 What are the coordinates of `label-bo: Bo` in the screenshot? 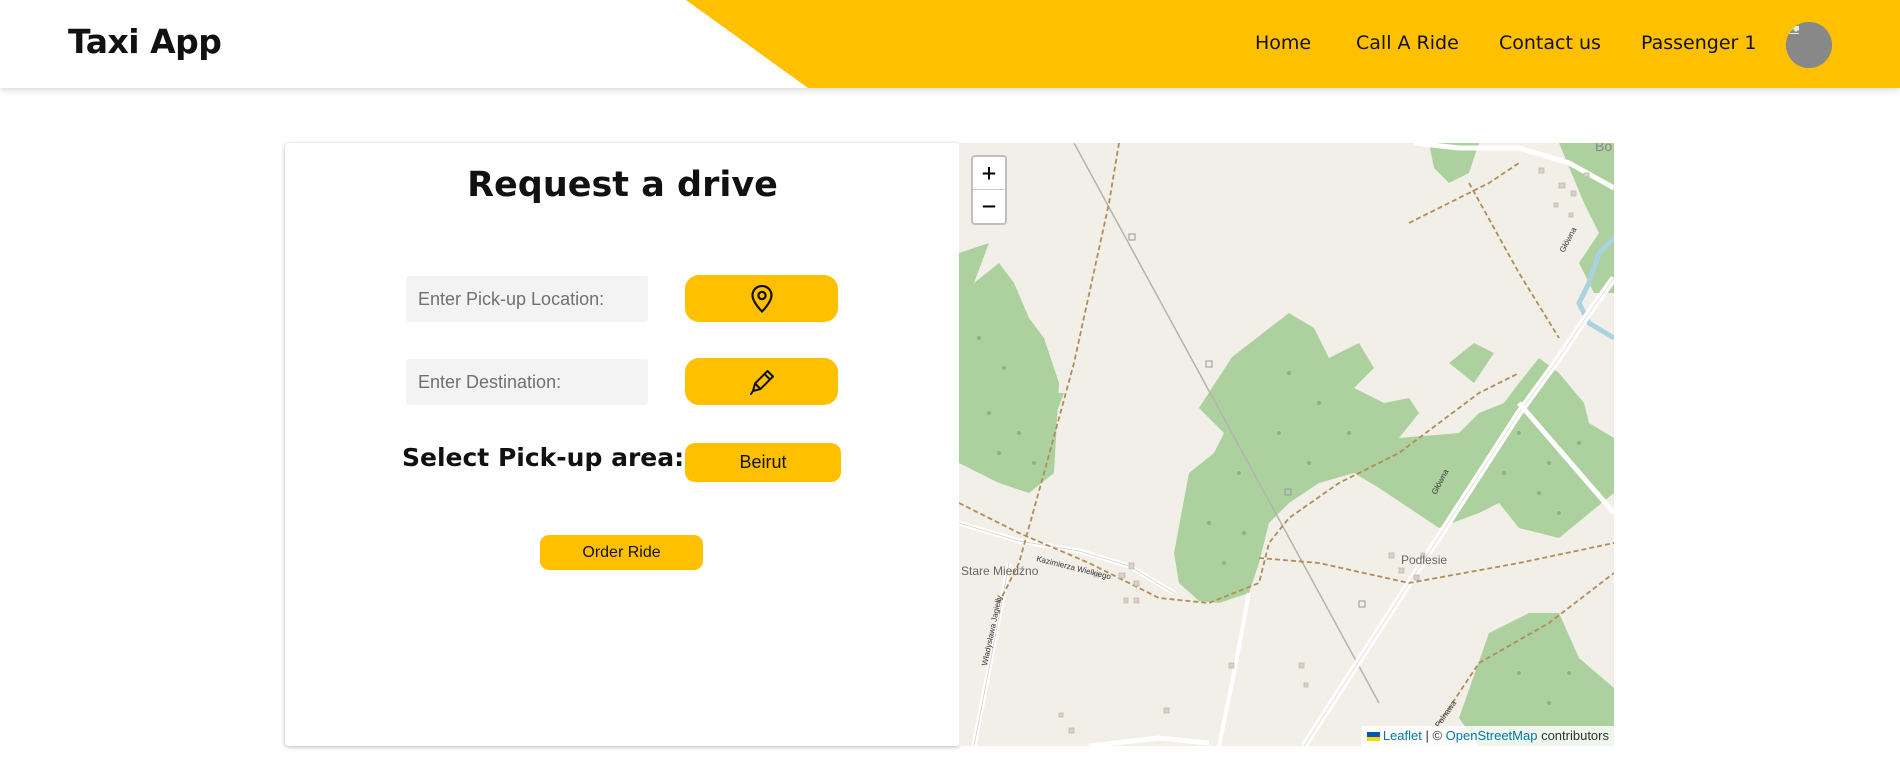 It's located at (1603, 148).